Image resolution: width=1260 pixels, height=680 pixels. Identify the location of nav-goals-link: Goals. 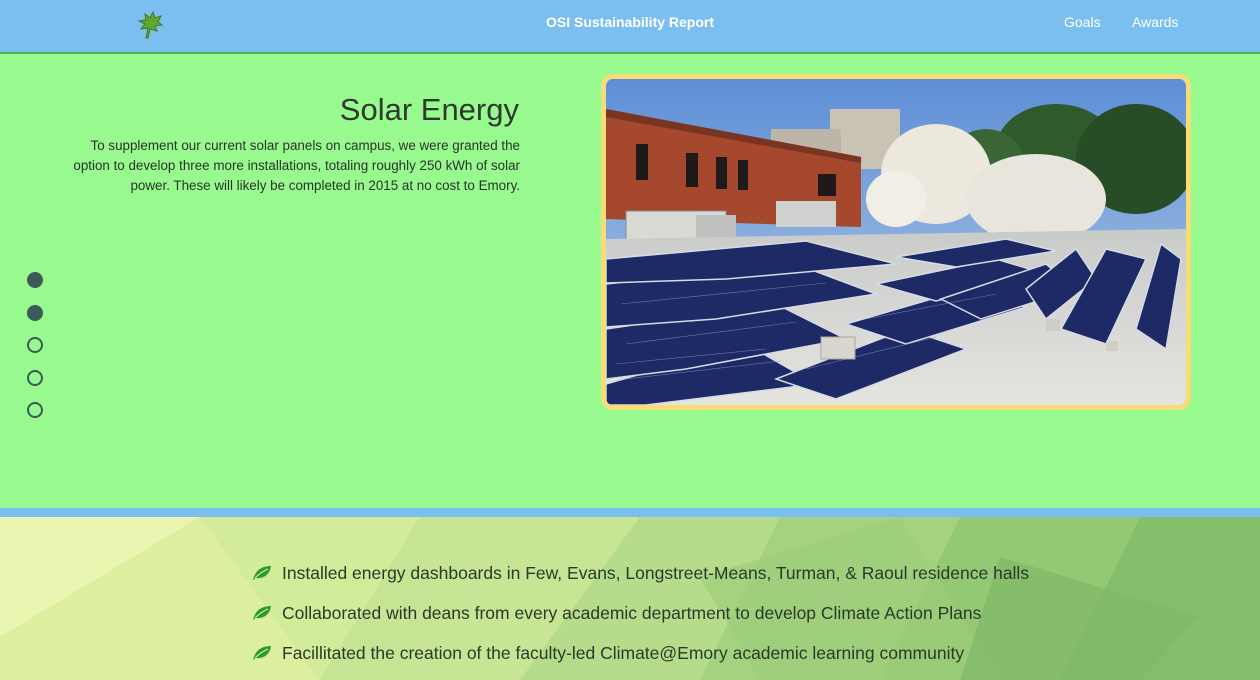
(1082, 22).